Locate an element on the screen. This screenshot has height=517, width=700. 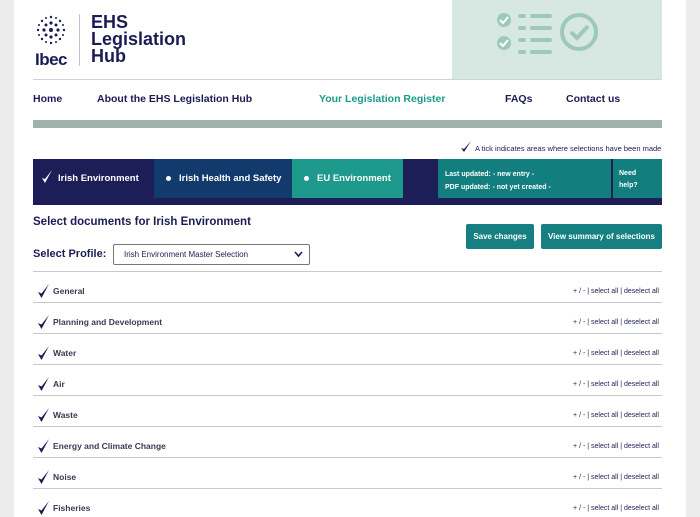
logo-text: Ibec is located at coordinates (51, 59).